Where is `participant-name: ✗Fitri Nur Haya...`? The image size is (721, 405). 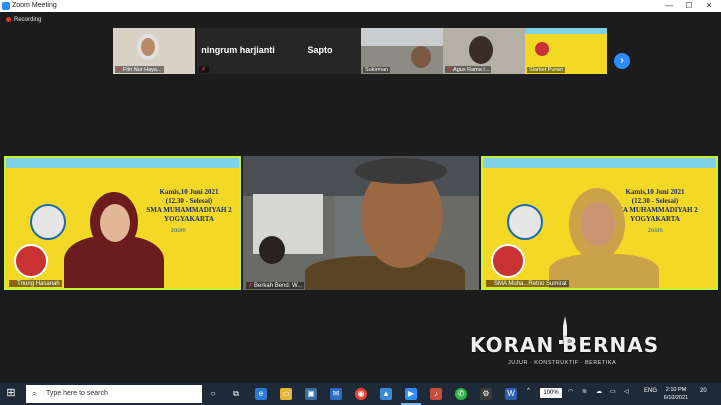
participant-name: ✗Fitri Nur Haya... is located at coordinates (139, 69).